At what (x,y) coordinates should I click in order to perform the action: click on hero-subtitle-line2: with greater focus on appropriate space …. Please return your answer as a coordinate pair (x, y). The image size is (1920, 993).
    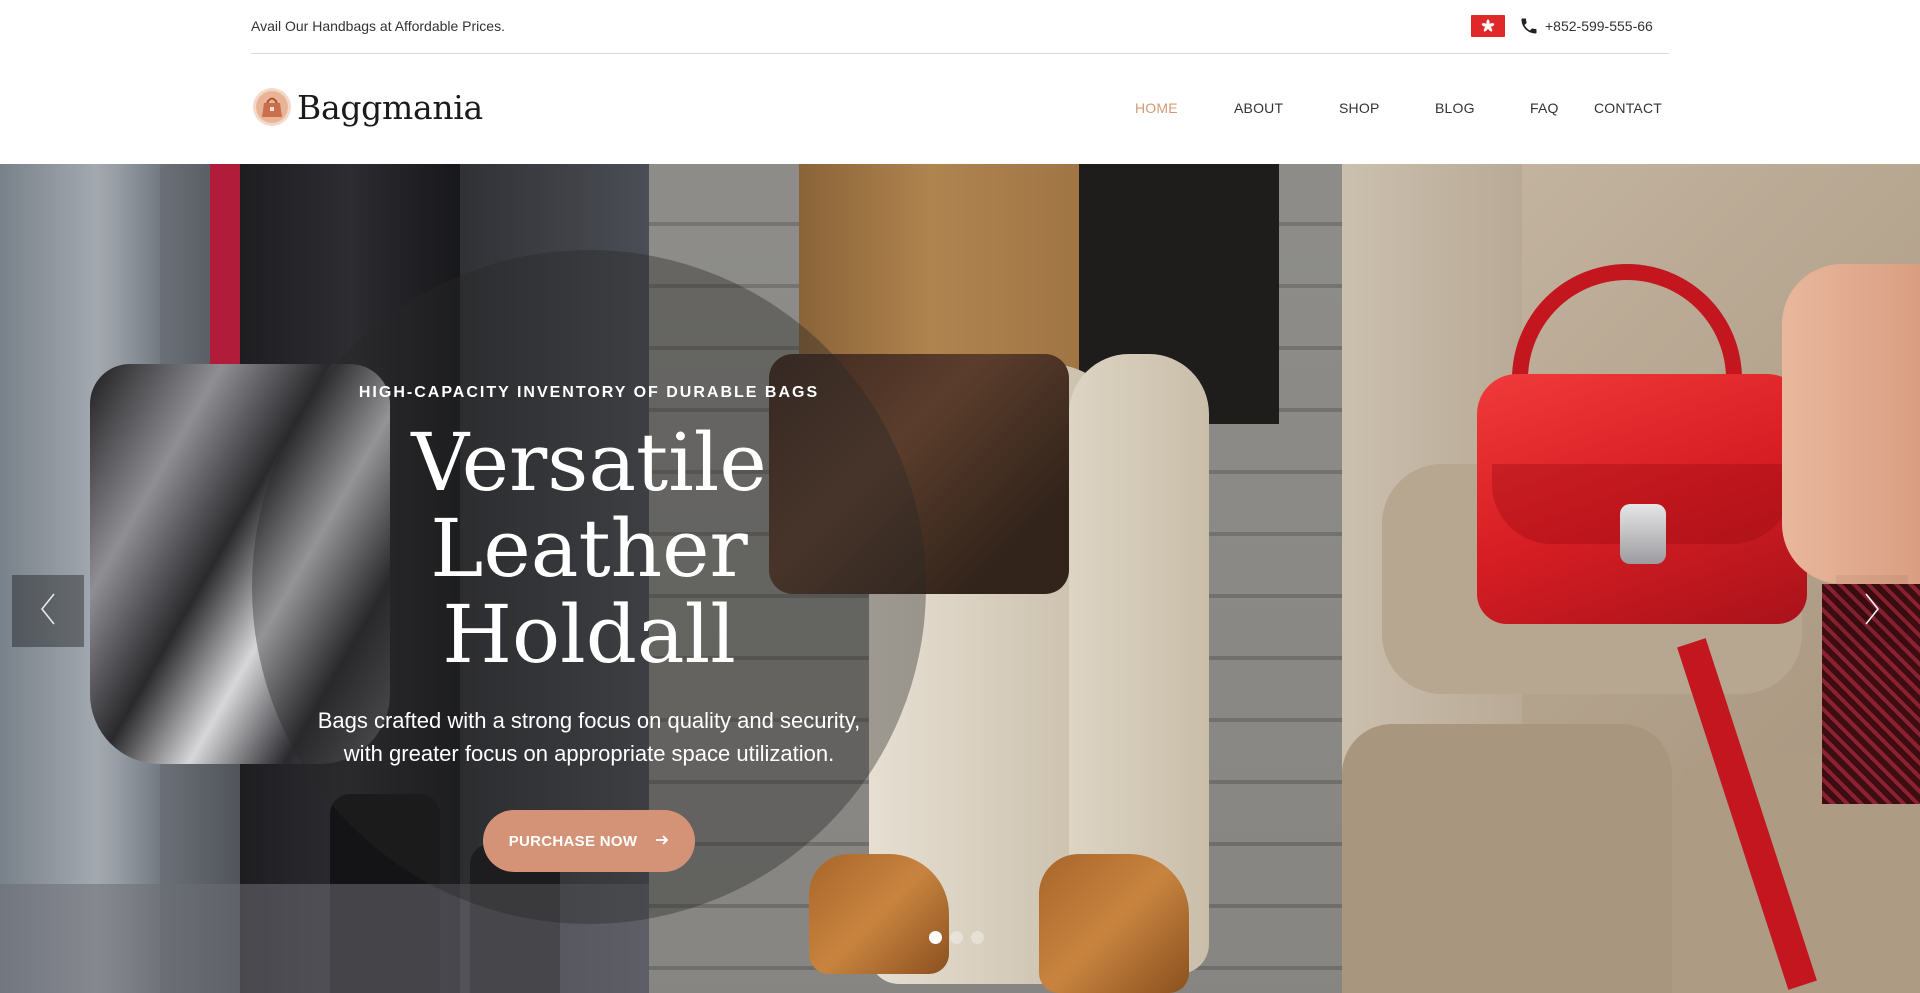
    Looking at the image, I should click on (589, 753).